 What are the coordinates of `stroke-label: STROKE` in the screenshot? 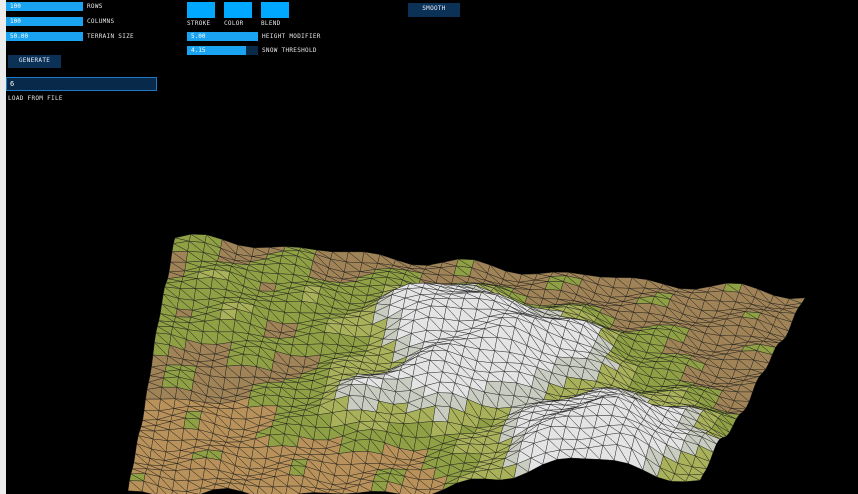 It's located at (199, 23).